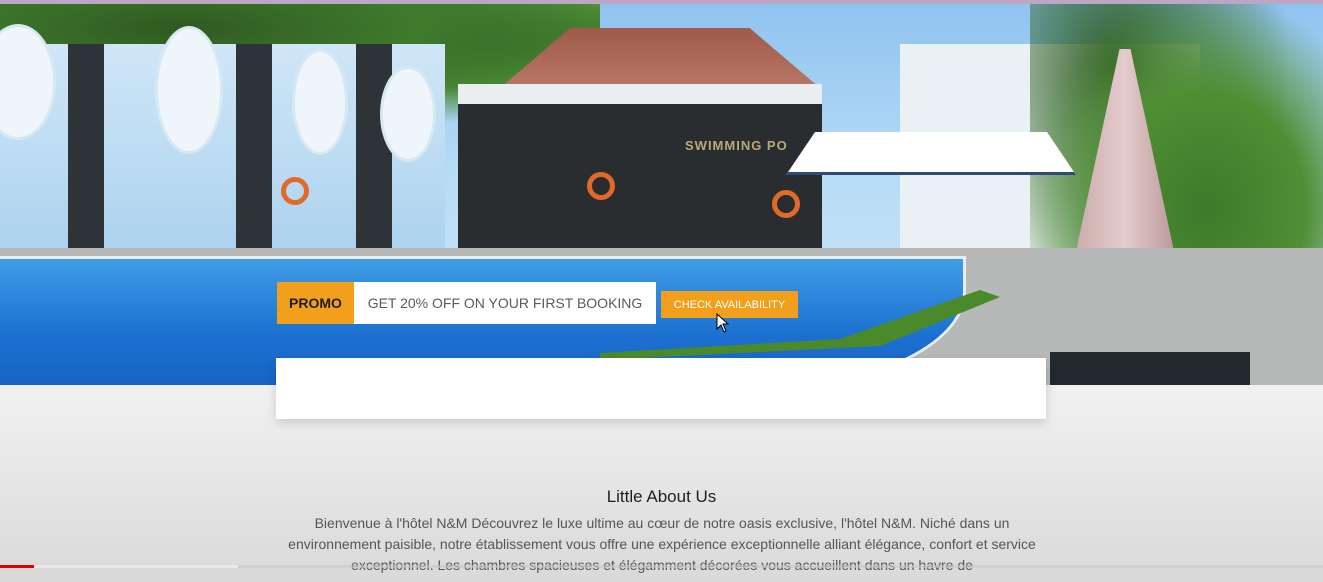 This screenshot has height=582, width=1323. I want to click on pool-house-sign: SWIMMING PO, so click(736, 145).